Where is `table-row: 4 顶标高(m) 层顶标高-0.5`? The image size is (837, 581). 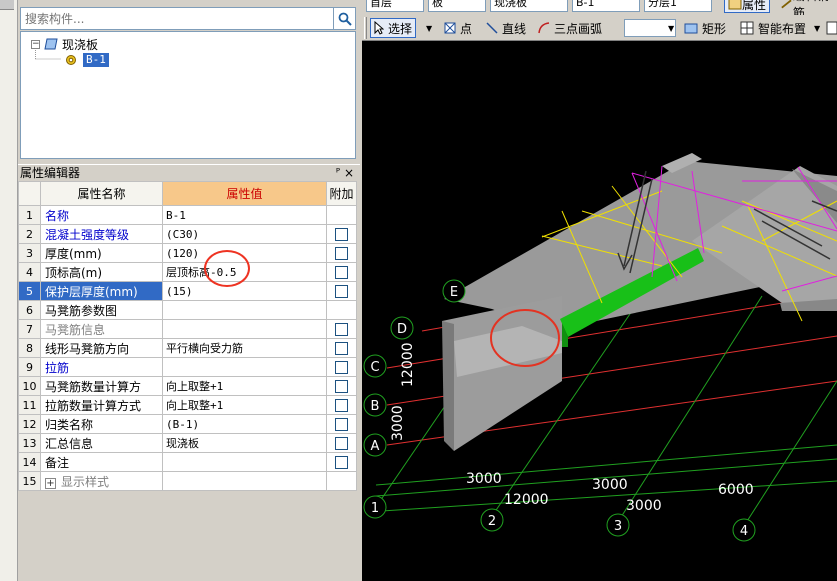 table-row: 4 顶标高(m) 层顶标高-0.5 is located at coordinates (187, 272).